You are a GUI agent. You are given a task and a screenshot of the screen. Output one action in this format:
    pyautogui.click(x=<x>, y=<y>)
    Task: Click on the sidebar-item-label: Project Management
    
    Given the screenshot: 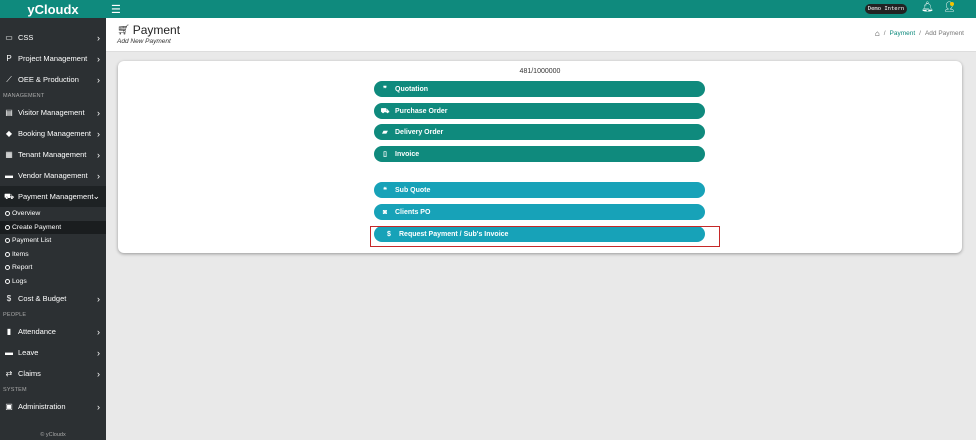 What is the action you would take?
    pyautogui.click(x=53, y=58)
    